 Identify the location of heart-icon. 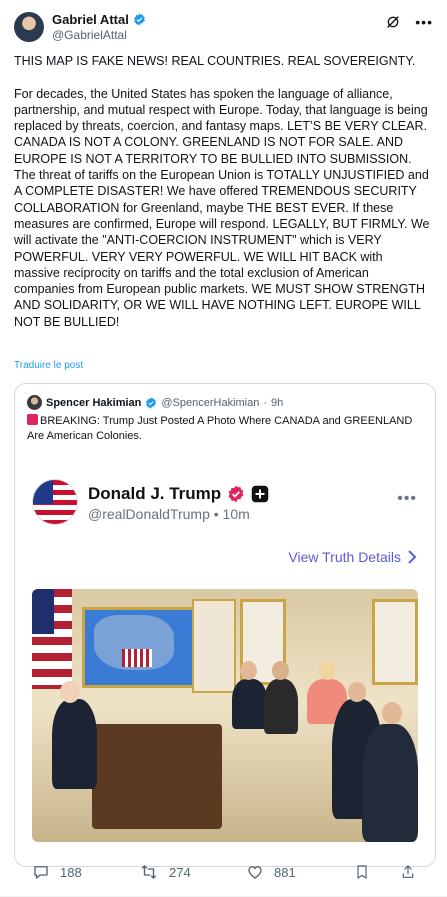
(255, 872).